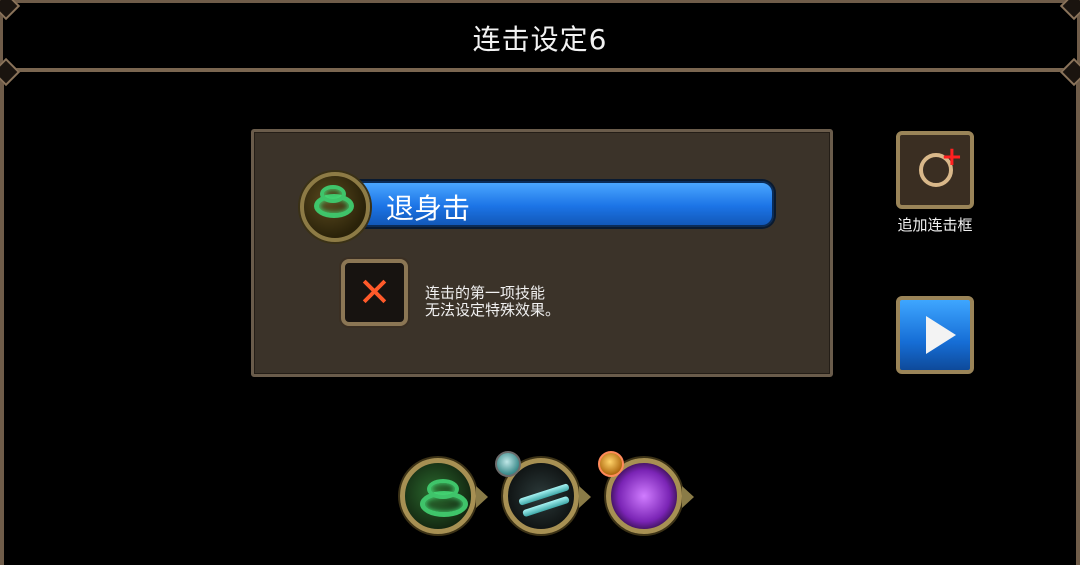 The image size is (1080, 565). I want to click on frame-right-edge, so click(1078, 318).